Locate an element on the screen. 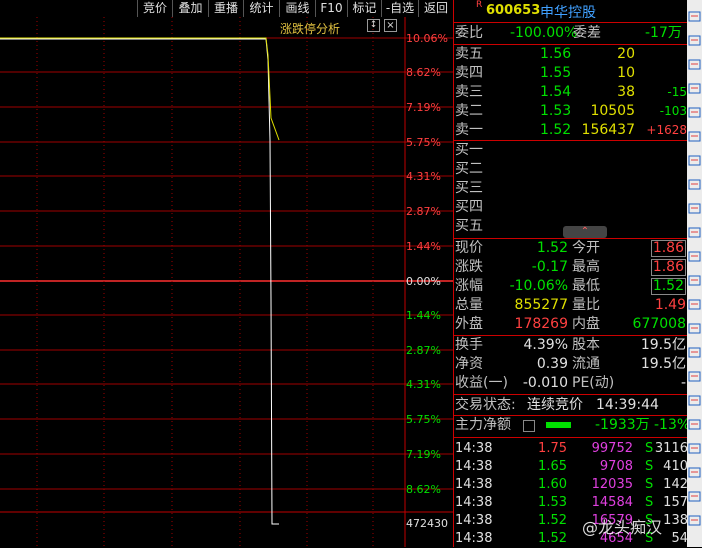  main-force-bar is located at coordinates (558, 425).